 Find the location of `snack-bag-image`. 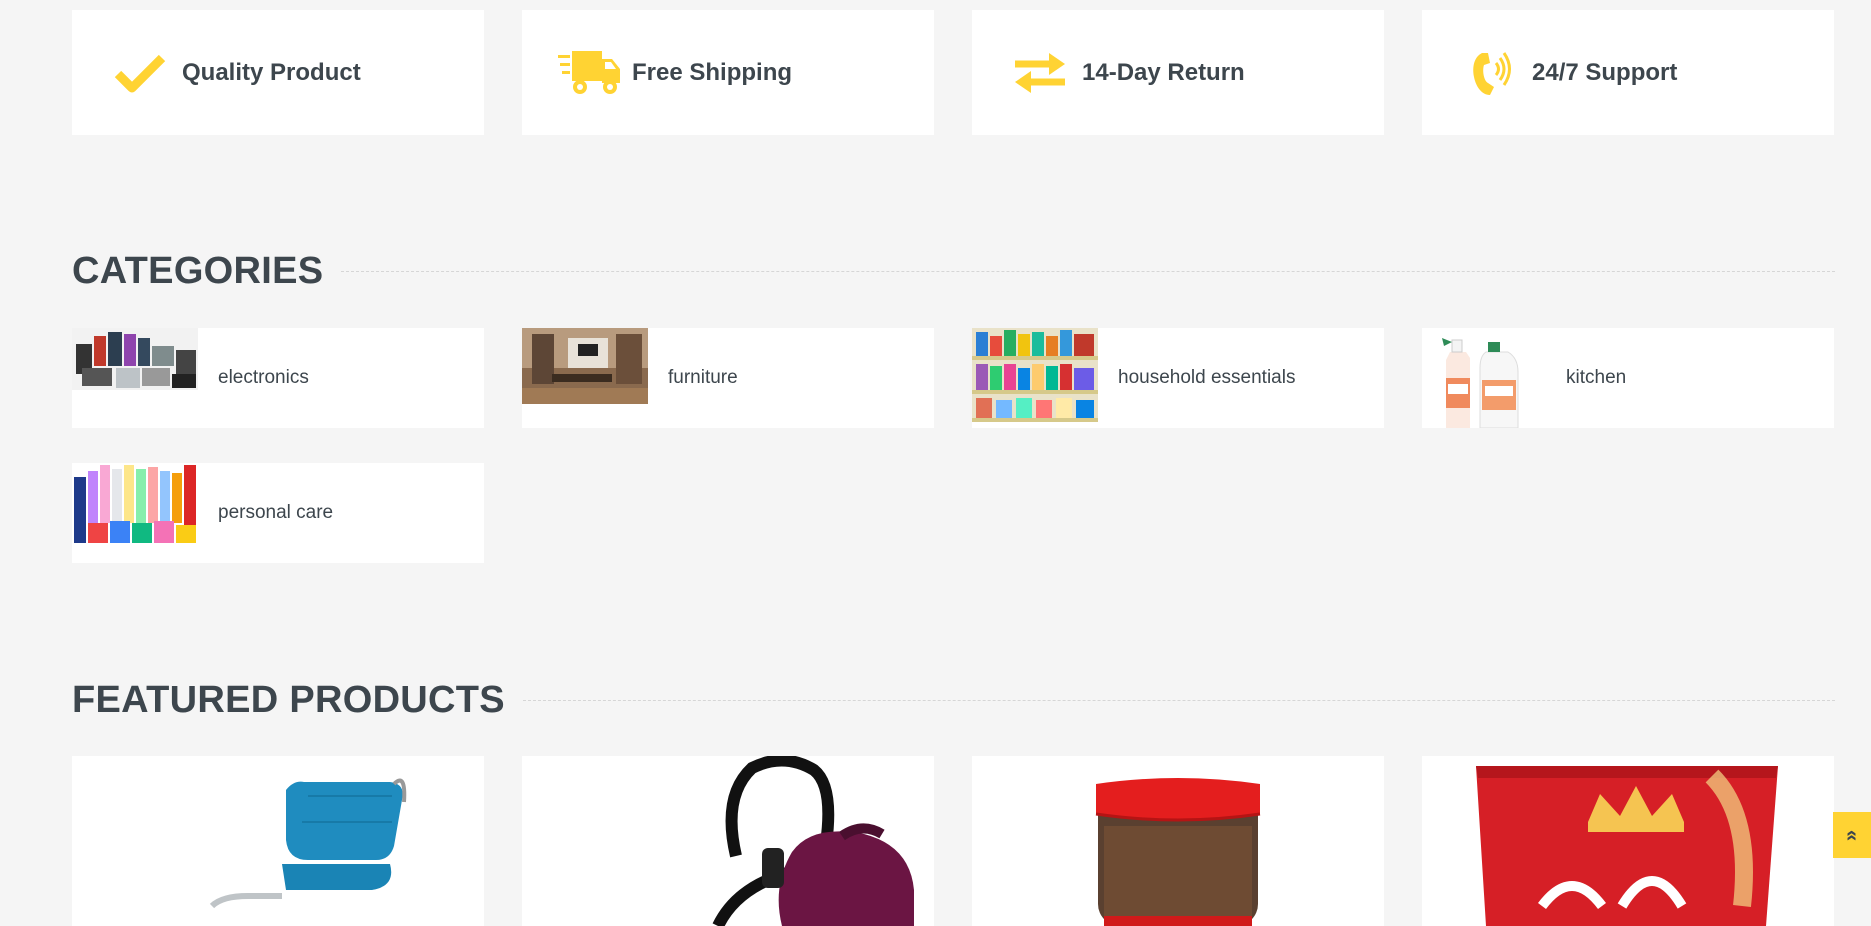

snack-bag-image is located at coordinates (1627, 846).